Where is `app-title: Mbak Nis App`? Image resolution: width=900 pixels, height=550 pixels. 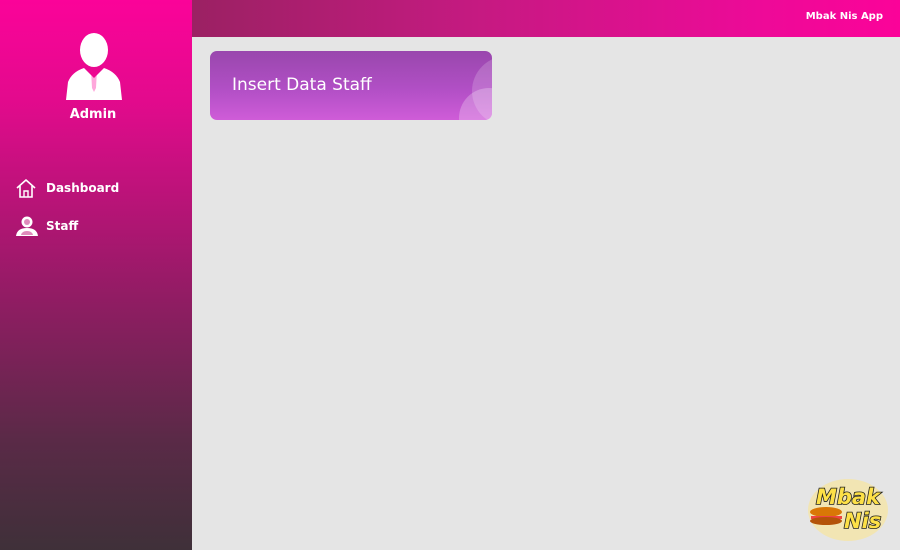 app-title: Mbak Nis App is located at coordinates (844, 16).